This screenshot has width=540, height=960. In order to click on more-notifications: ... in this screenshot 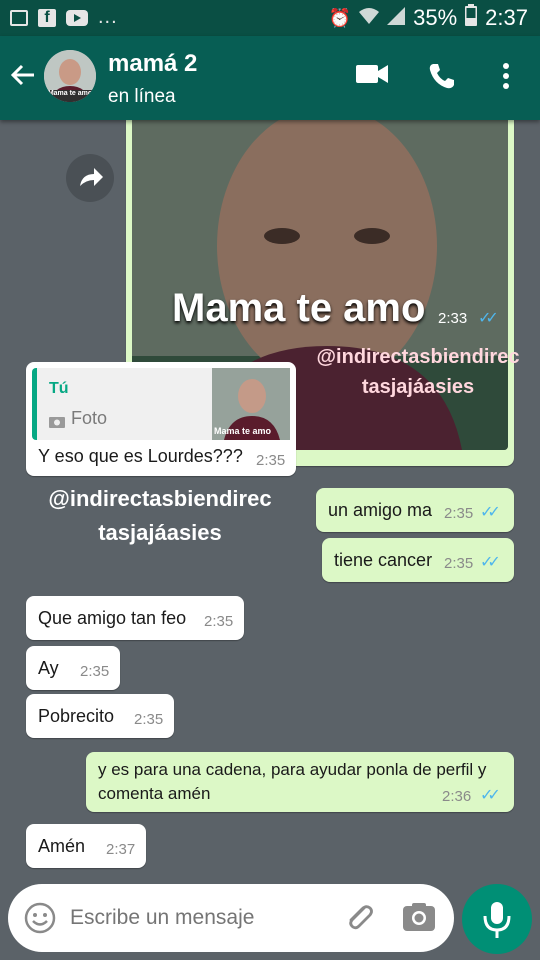, I will do `click(108, 17)`.